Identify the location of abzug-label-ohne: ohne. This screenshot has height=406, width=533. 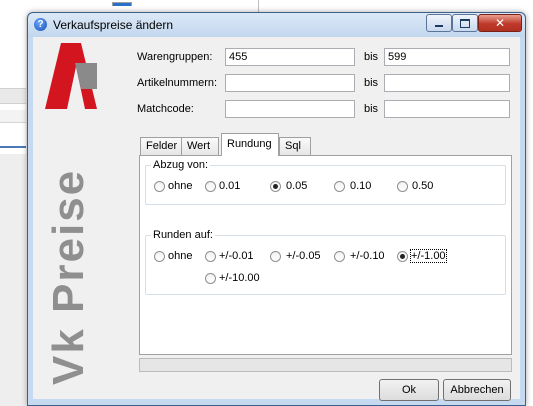
(180, 186).